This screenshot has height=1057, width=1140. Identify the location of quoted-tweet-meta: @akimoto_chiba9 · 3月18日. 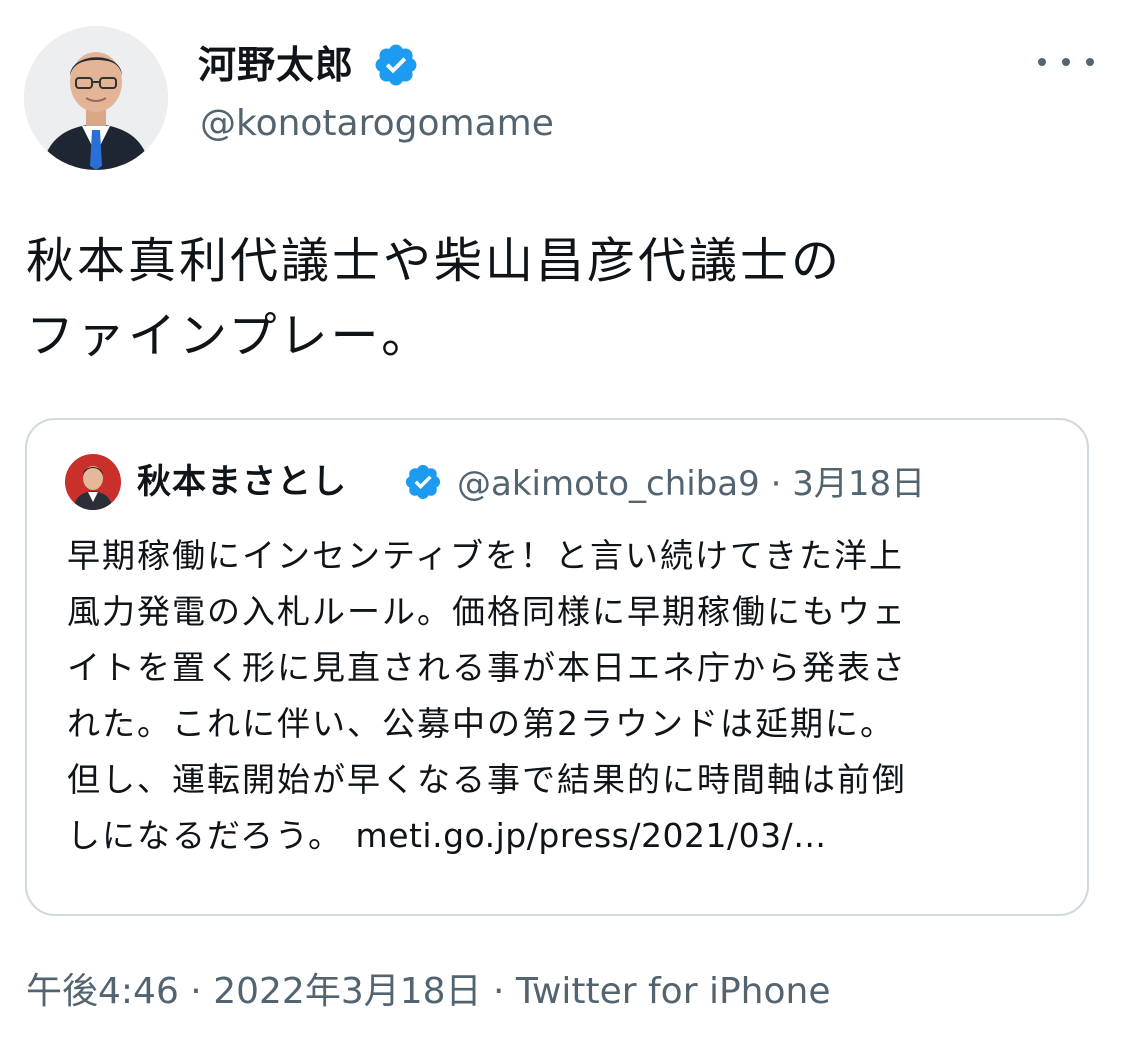
(691, 484).